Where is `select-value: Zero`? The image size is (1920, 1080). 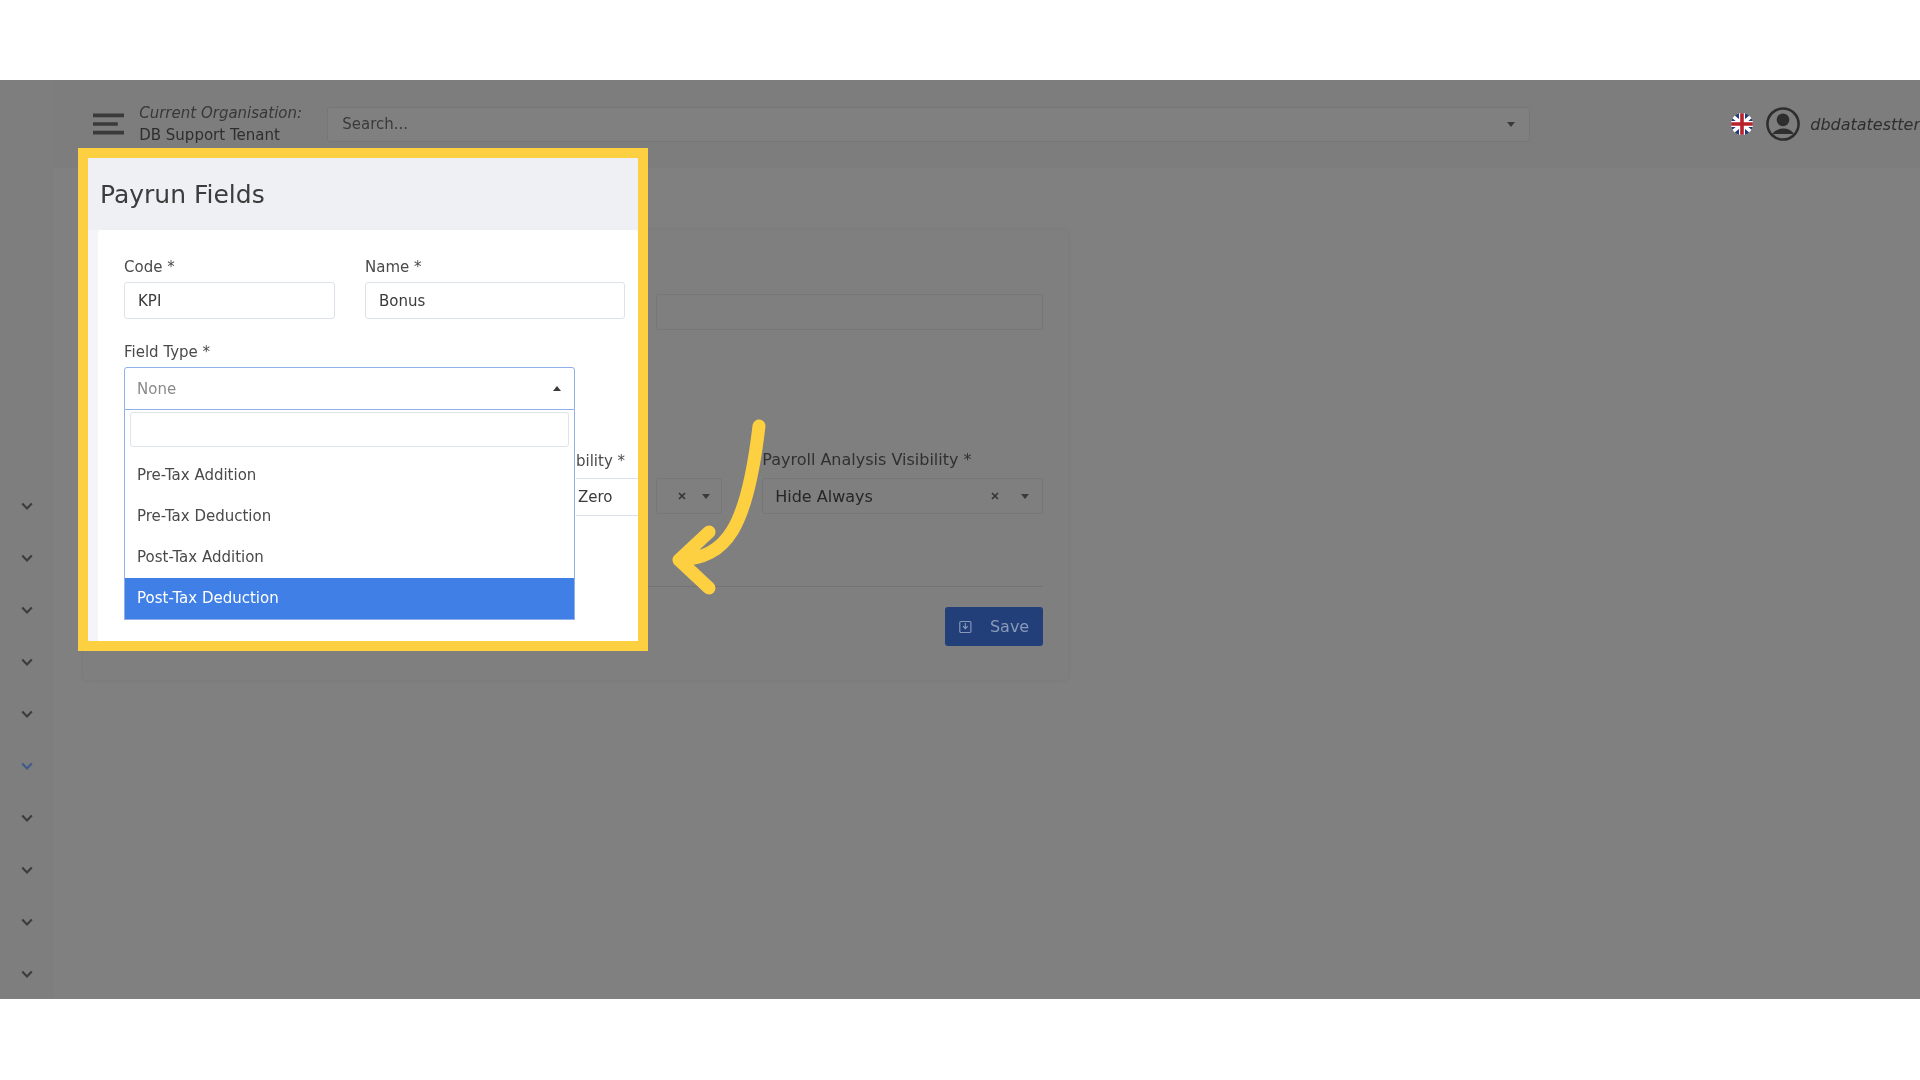
select-value: Zero is located at coordinates (595, 497).